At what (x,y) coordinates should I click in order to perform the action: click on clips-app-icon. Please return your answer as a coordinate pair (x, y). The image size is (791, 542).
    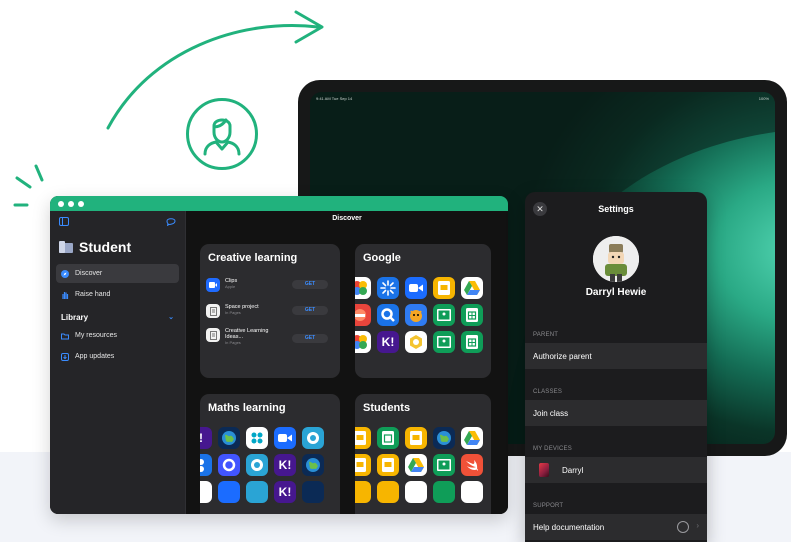
    Looking at the image, I should click on (213, 285).